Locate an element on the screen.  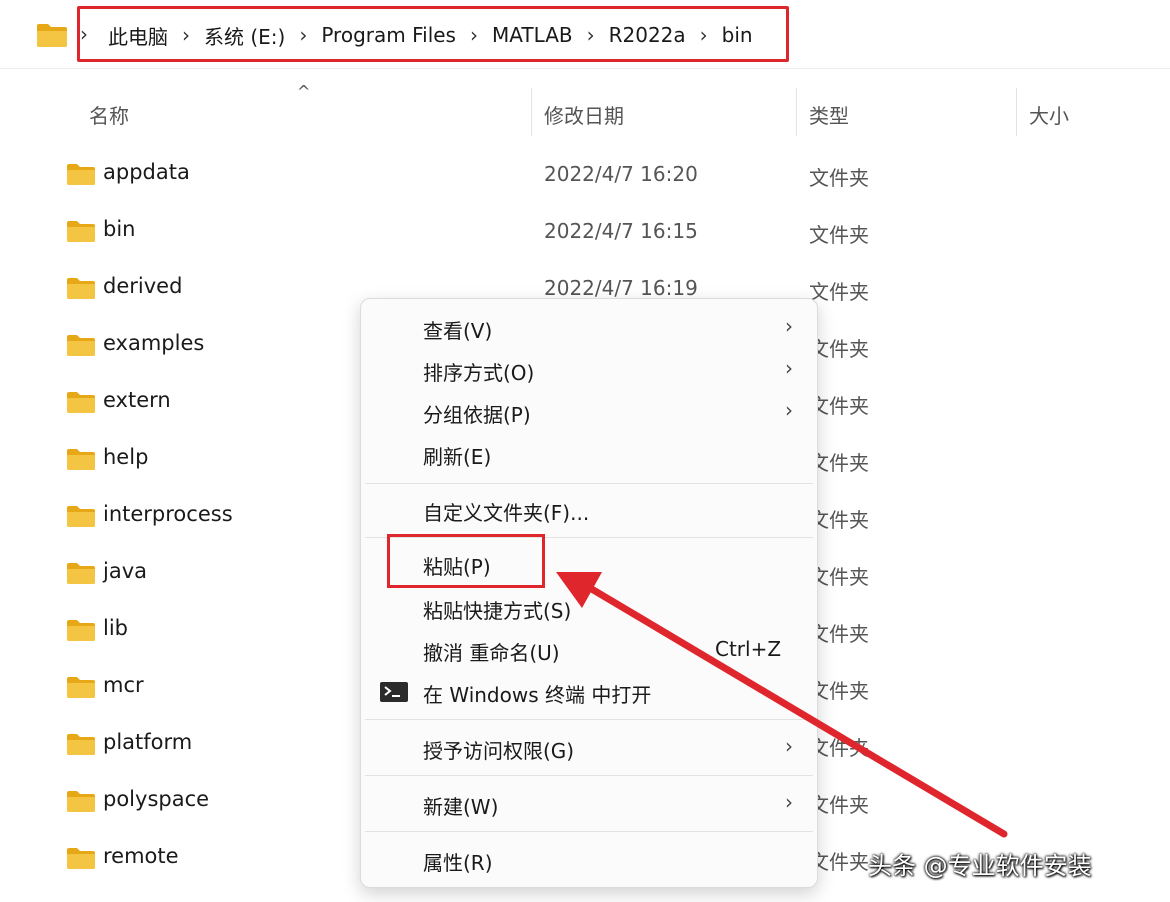
menu-item-label: 撤消 重命名(U) is located at coordinates (491, 653).